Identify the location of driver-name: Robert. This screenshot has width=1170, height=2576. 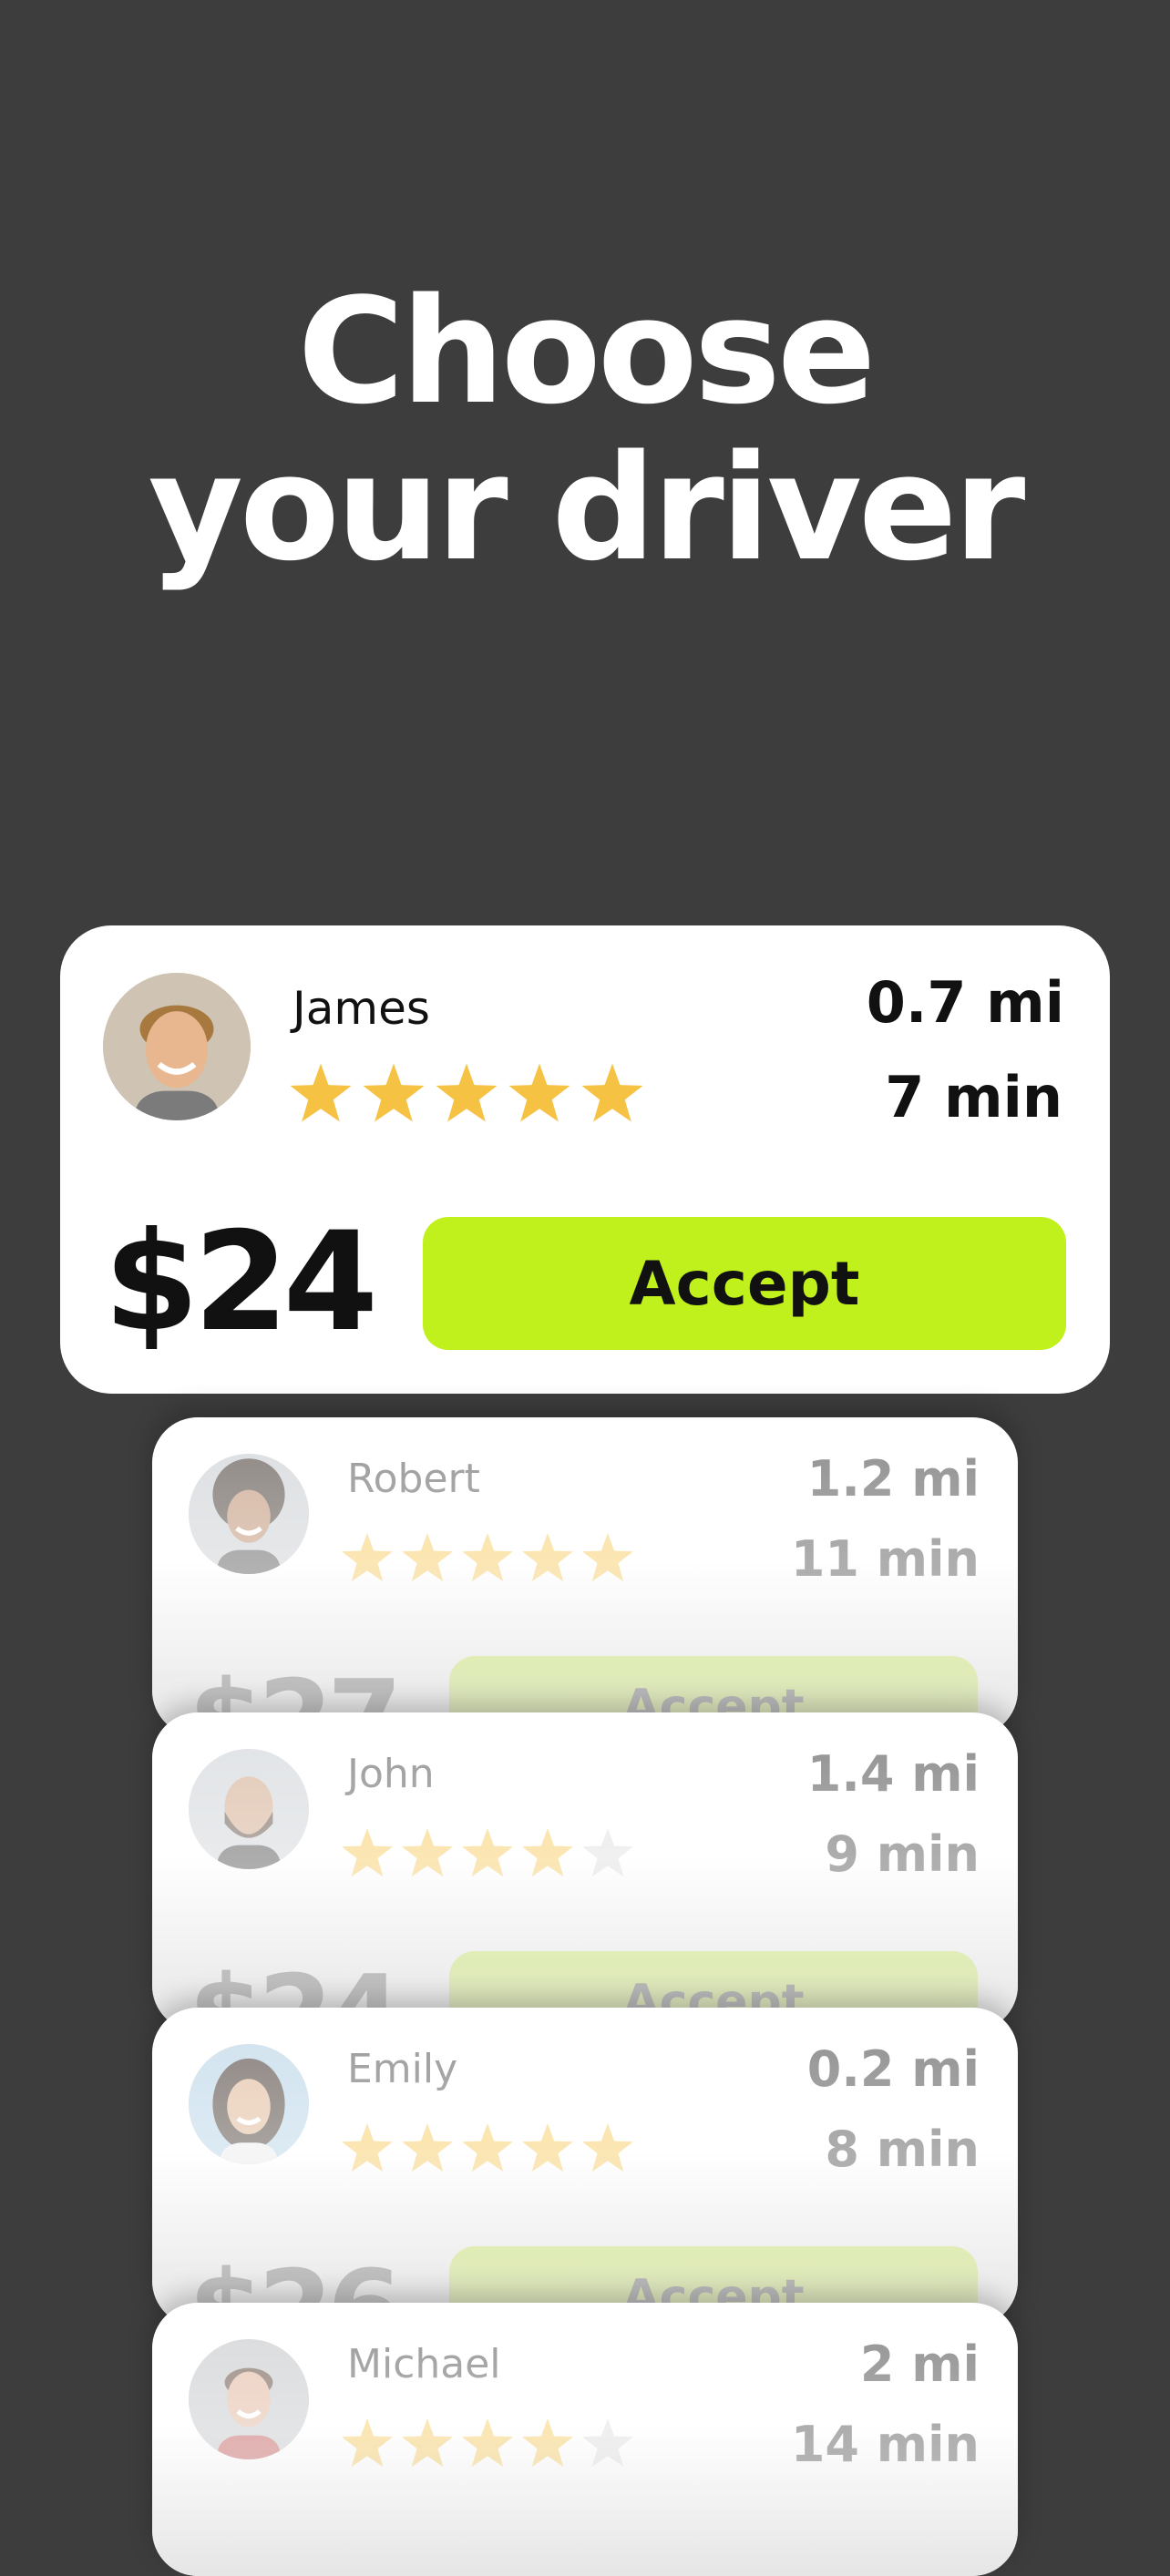
(414, 1479).